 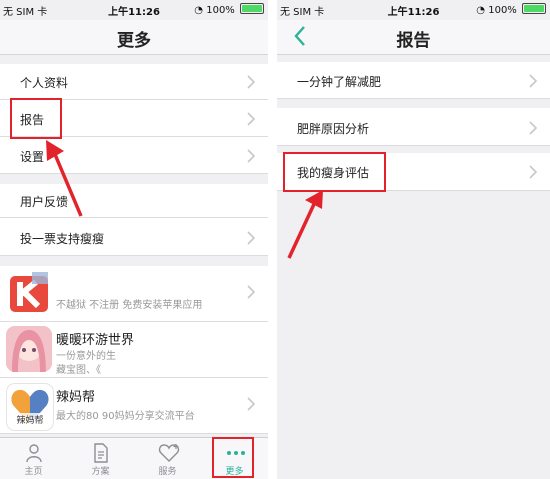 What do you see at coordinates (95, 340) in the screenshot?
I see `app-title: 暖暖环游世界` at bounding box center [95, 340].